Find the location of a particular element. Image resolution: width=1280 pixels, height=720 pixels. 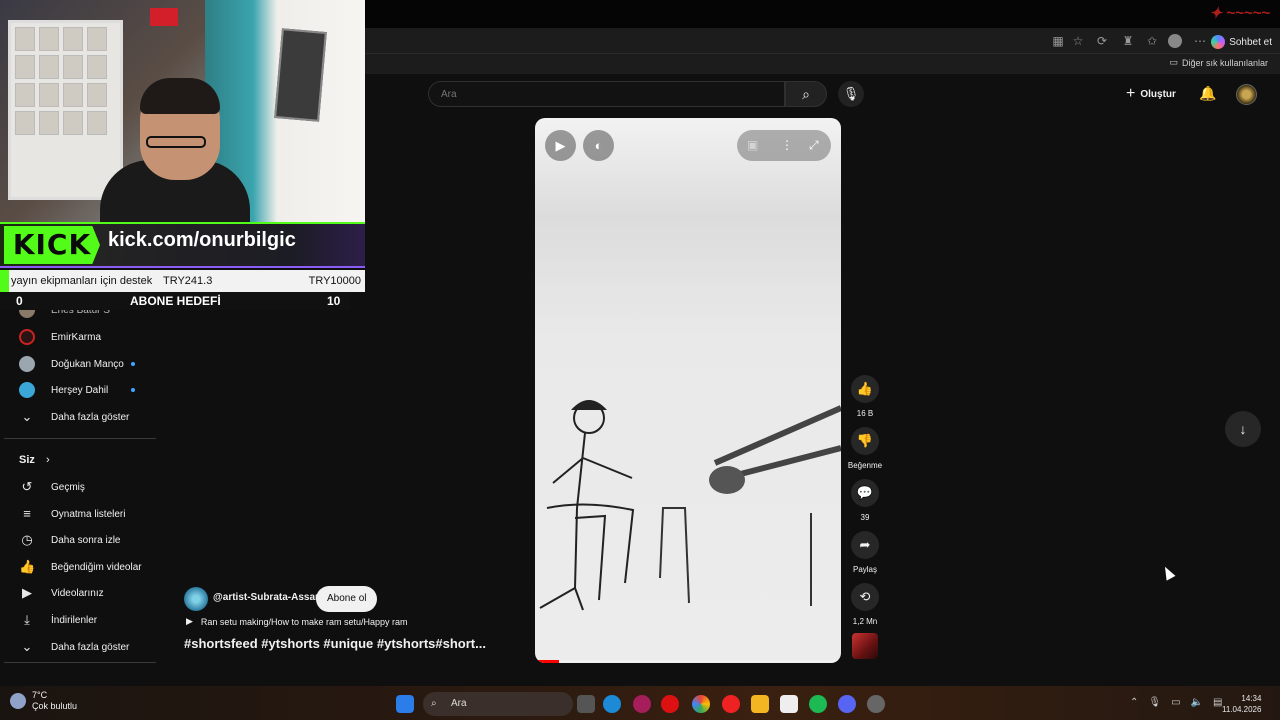

create-button: + Oluştur is located at coordinates (1151, 94).